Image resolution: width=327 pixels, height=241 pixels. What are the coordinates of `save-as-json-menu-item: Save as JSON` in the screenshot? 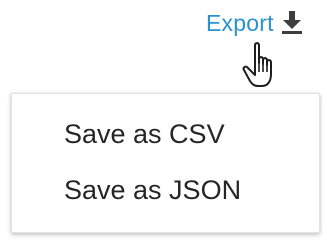 It's located at (152, 190).